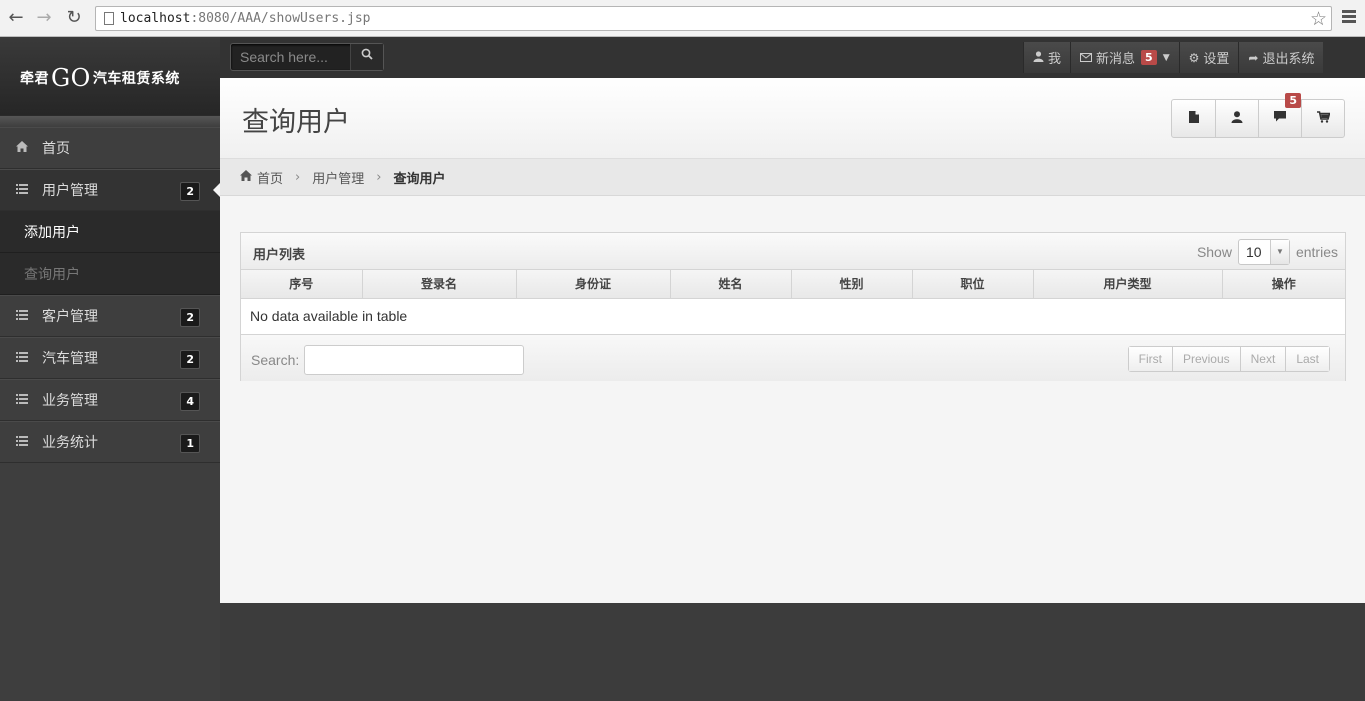  Describe the element at coordinates (1316, 252) in the screenshot. I see `entries-label: entries` at that location.